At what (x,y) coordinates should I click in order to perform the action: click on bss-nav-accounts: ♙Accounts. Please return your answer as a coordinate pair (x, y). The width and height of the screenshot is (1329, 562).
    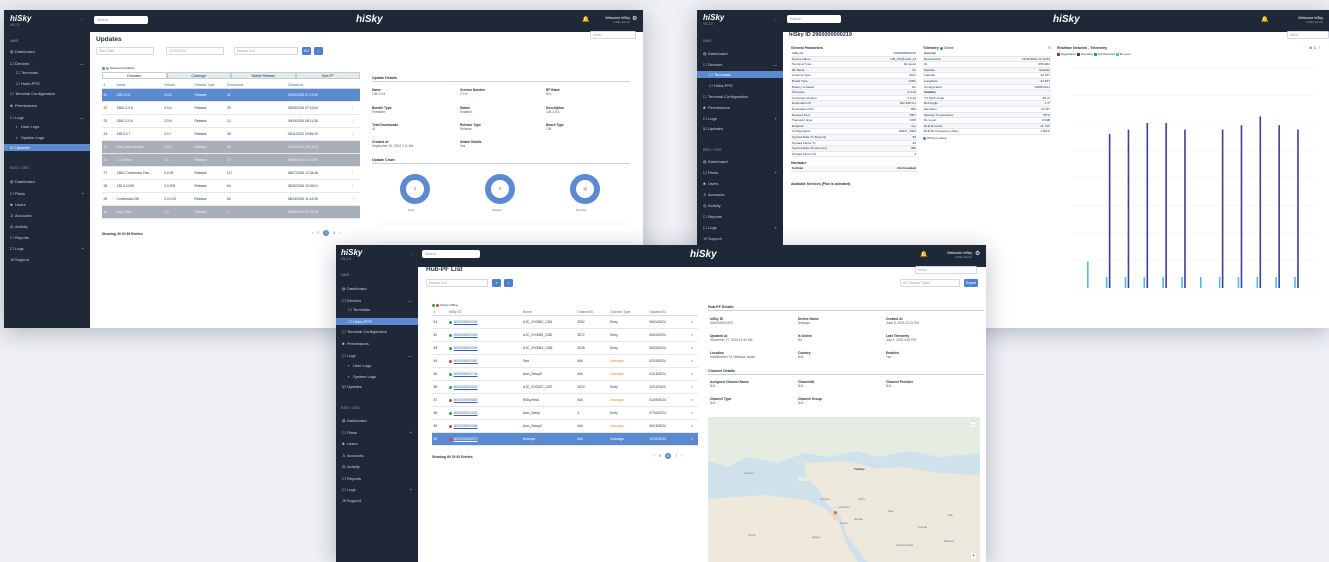
    Looking at the image, I should click on (740, 194).